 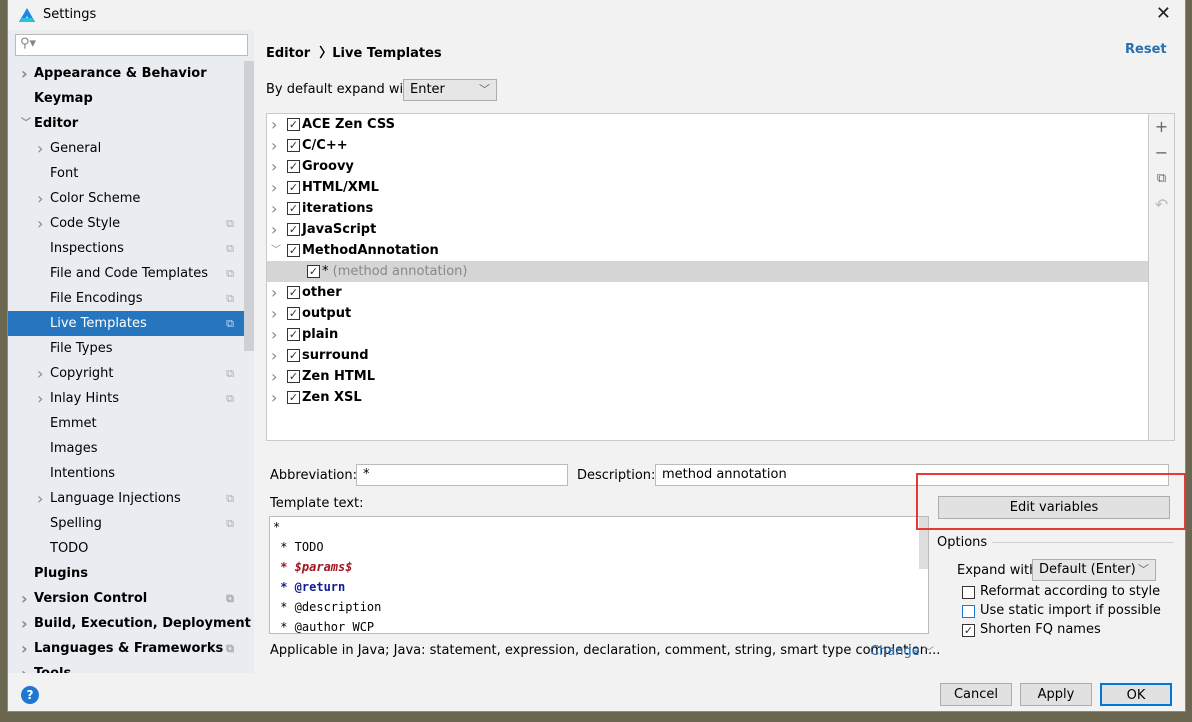 What do you see at coordinates (126, 398) in the screenshot?
I see `sidebar-item: › Inlay Hints ⧉` at bounding box center [126, 398].